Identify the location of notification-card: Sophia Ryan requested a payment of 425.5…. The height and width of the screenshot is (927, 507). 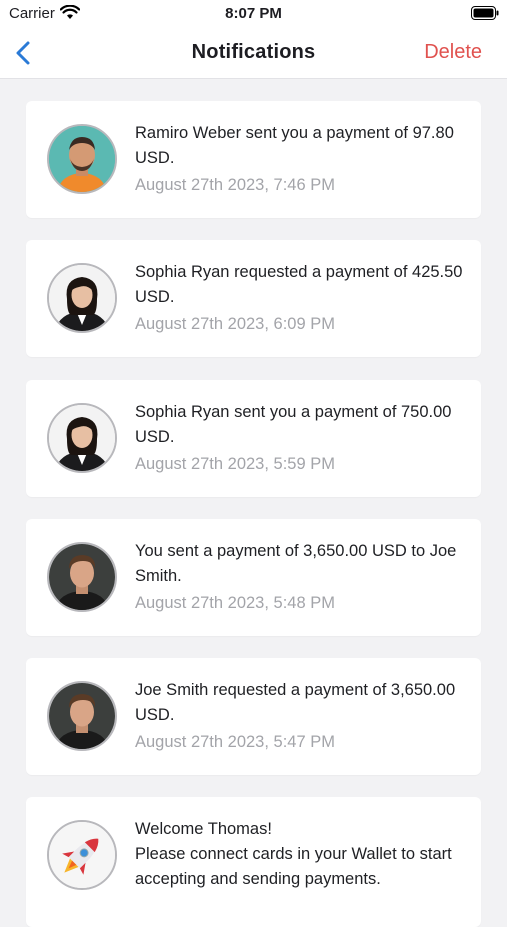
(253, 298).